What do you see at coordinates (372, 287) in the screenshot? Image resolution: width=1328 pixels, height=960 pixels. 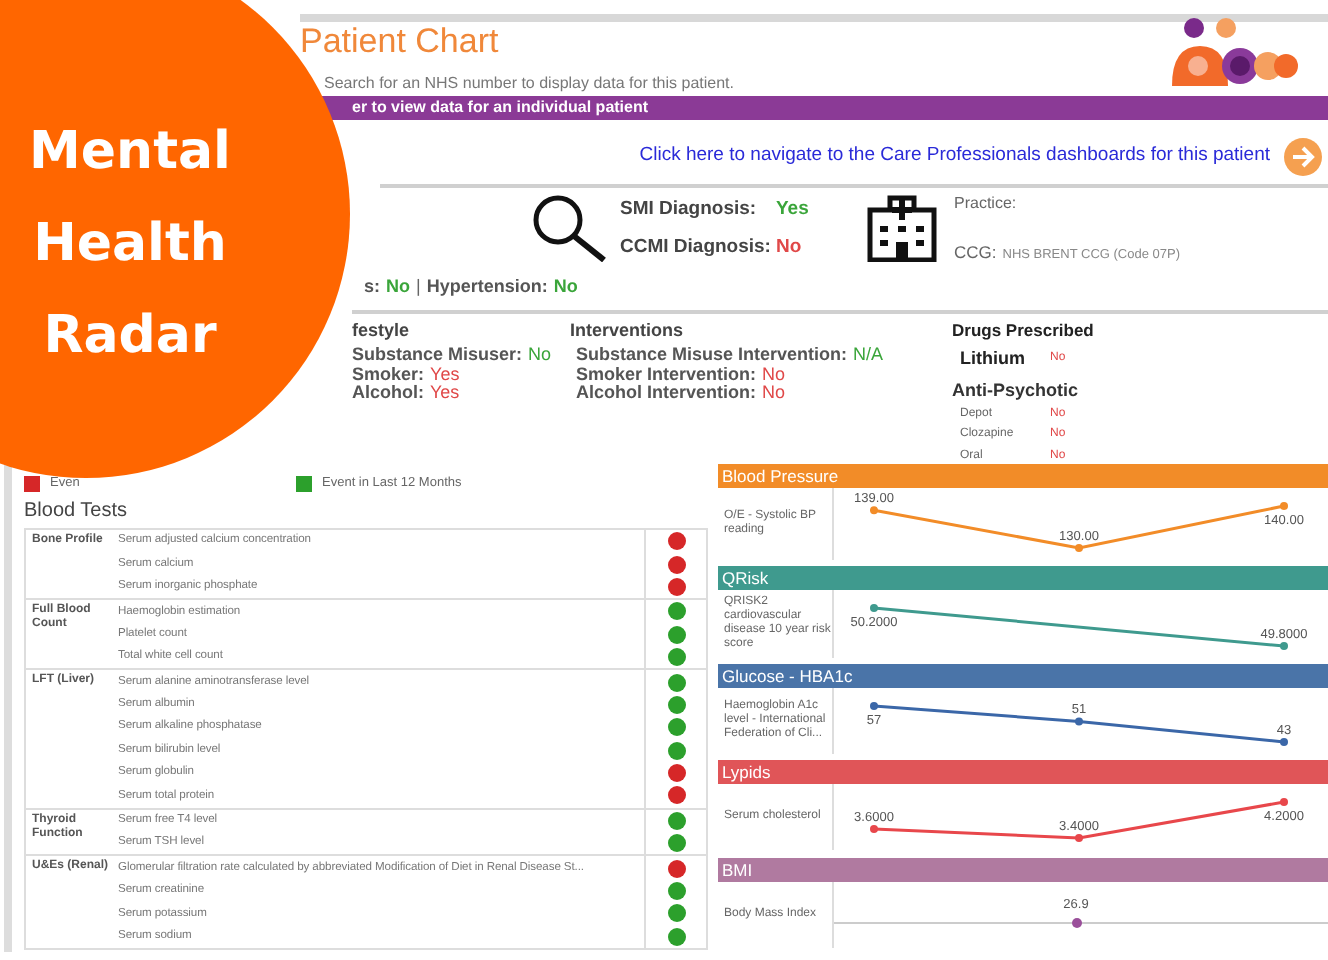 I see `condition-label: s:` at bounding box center [372, 287].